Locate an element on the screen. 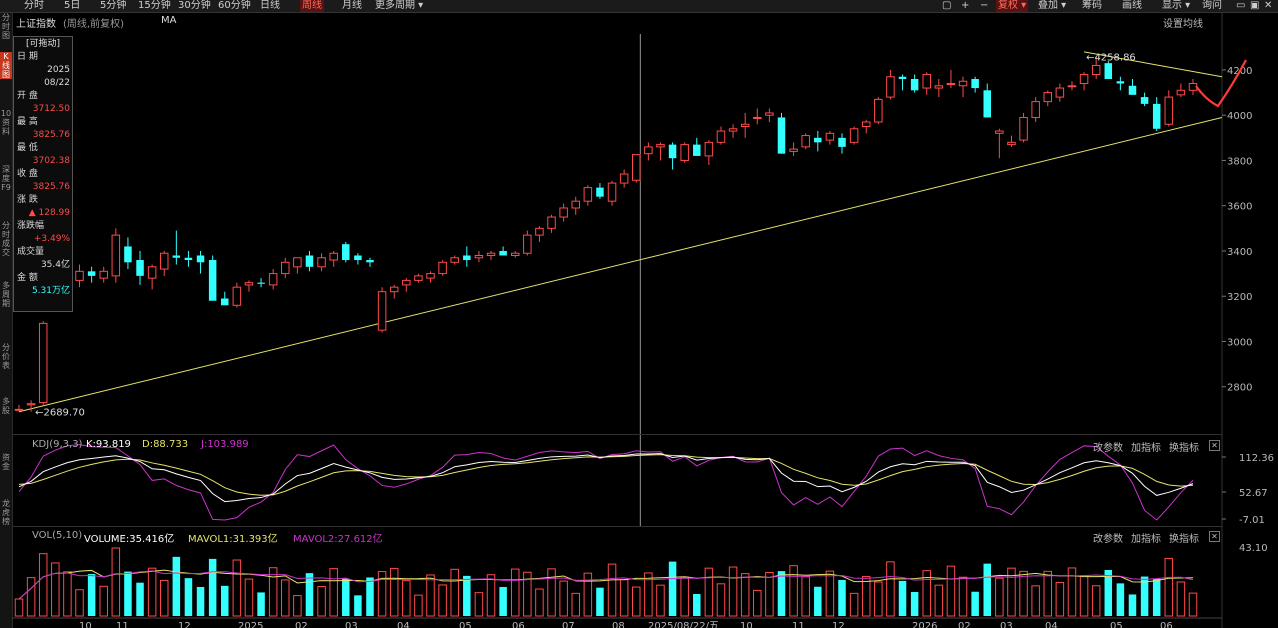 The height and width of the screenshot is (628, 1278). x-tick-label: 07 is located at coordinates (568, 624).